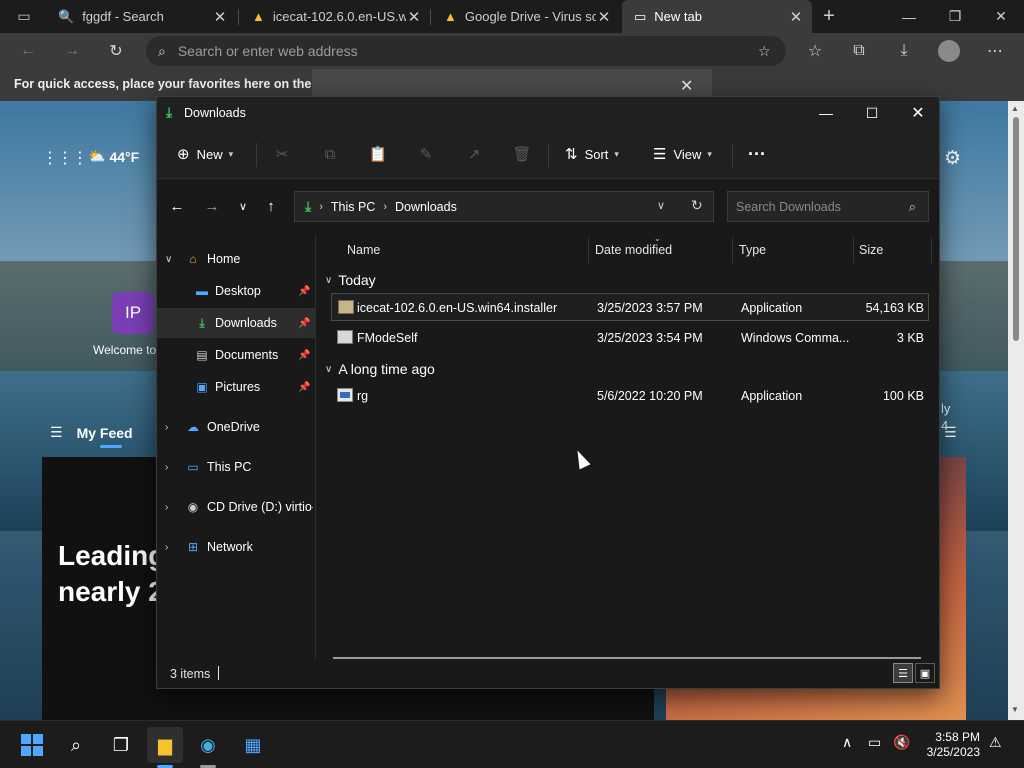  I want to click on column-header-date: Date modified, so click(633, 250).